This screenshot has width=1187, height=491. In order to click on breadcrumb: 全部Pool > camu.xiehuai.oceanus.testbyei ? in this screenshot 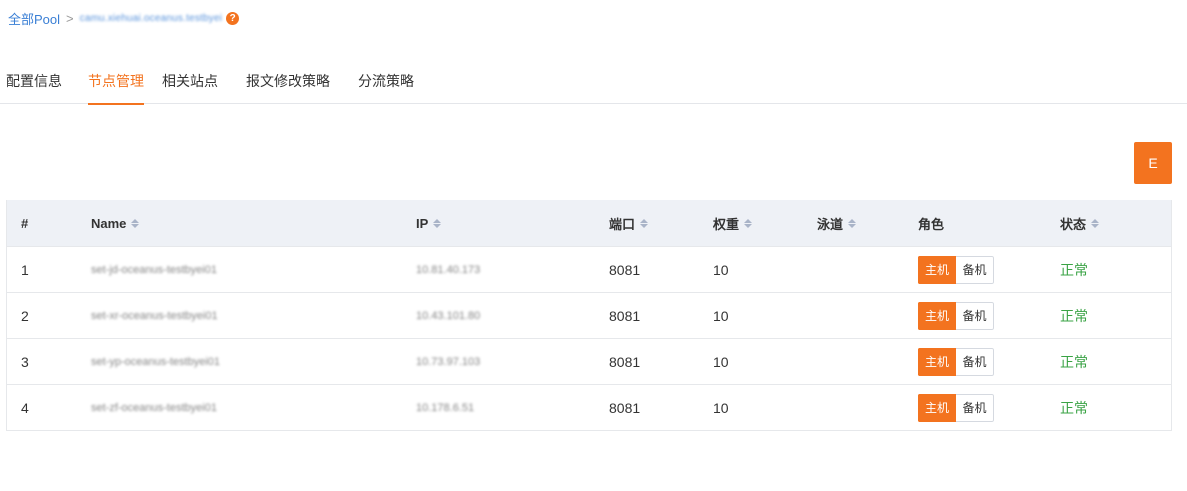, I will do `click(124, 18)`.